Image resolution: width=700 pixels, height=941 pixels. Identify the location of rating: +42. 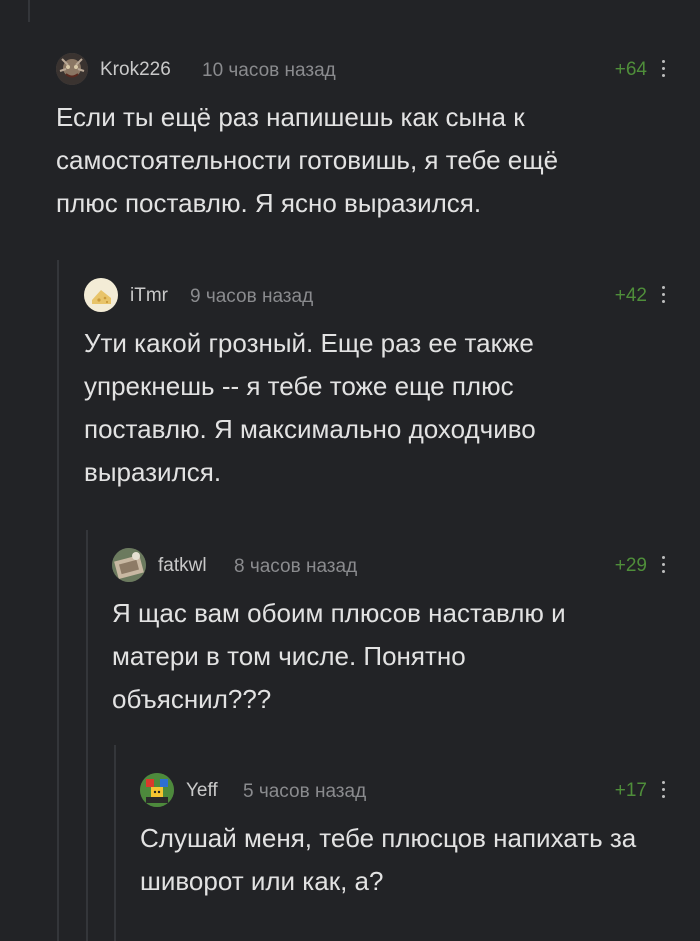
(630, 295).